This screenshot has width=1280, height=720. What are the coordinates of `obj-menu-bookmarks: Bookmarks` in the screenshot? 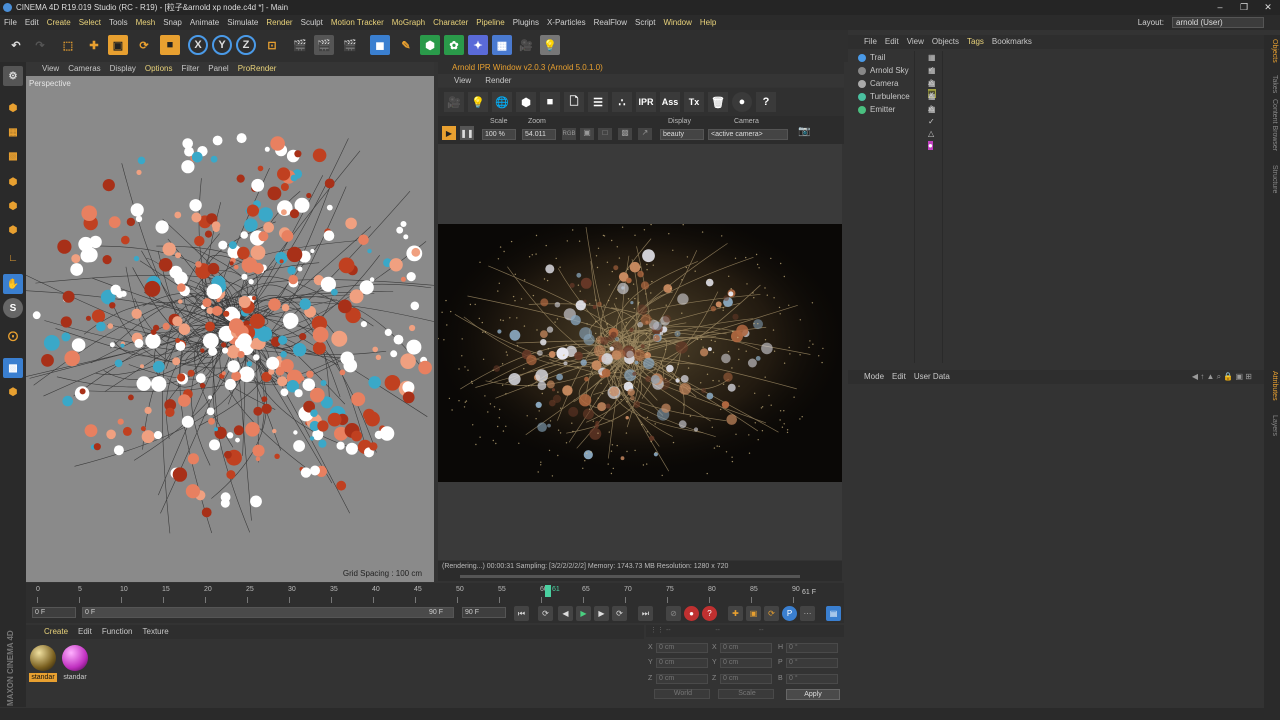 It's located at (1012, 41).